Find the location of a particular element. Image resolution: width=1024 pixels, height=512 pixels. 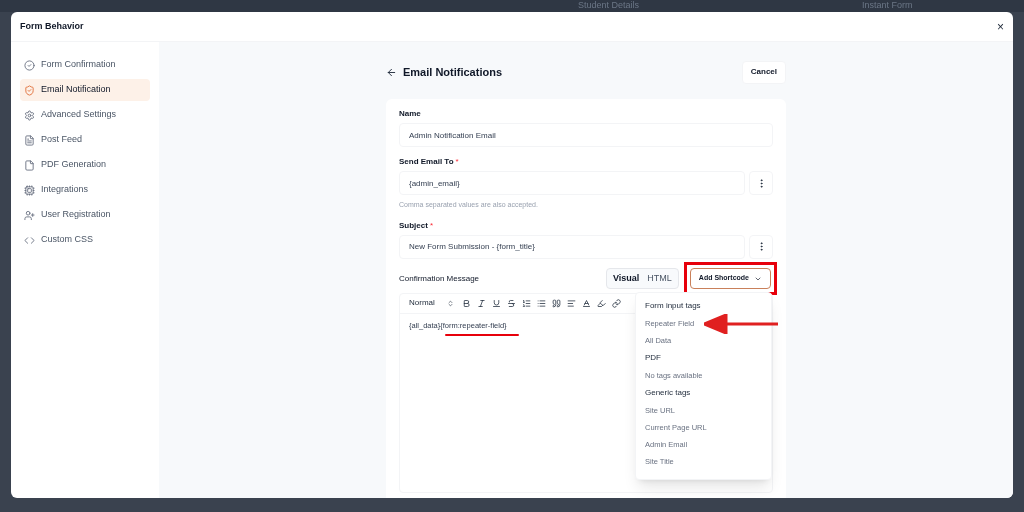

back-icon is located at coordinates (391, 72).